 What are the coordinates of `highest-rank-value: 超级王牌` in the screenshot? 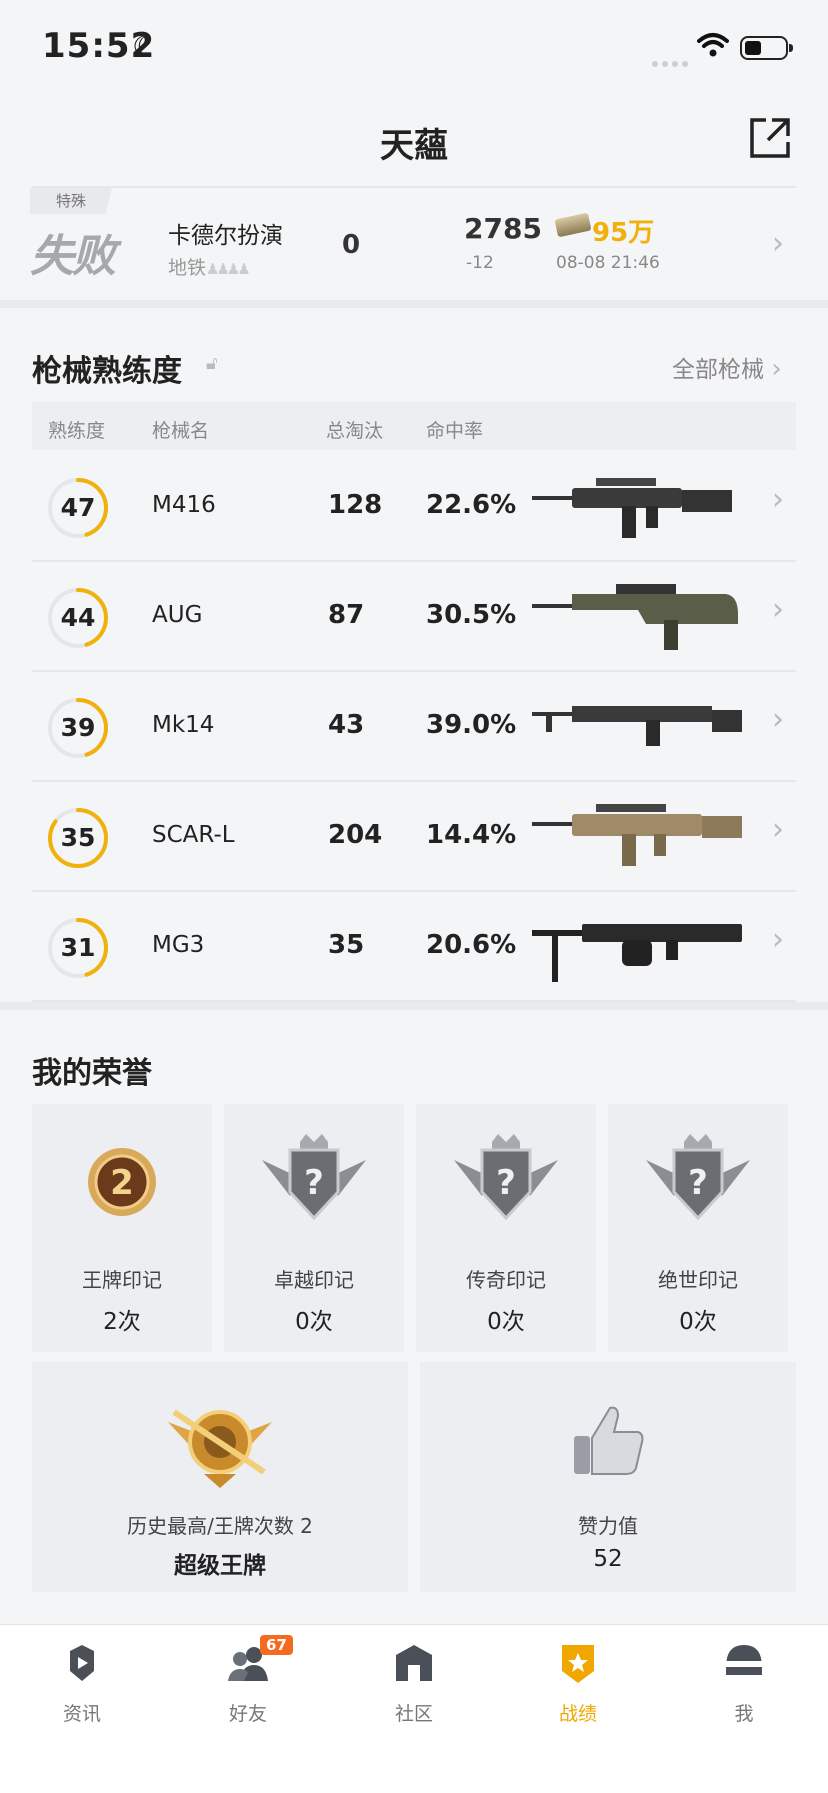 It's located at (220, 1566).